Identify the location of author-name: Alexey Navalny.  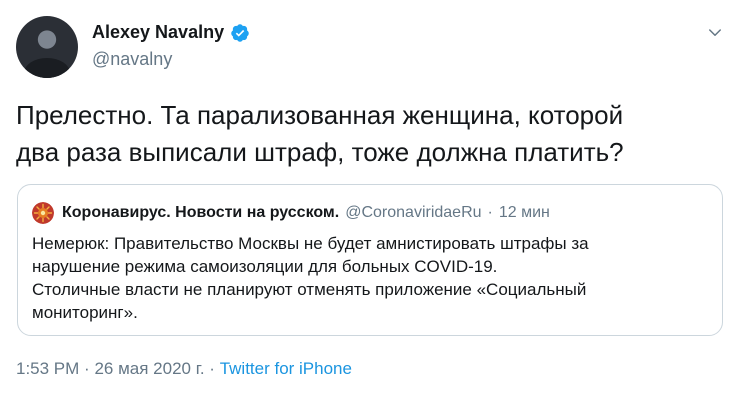
(158, 32).